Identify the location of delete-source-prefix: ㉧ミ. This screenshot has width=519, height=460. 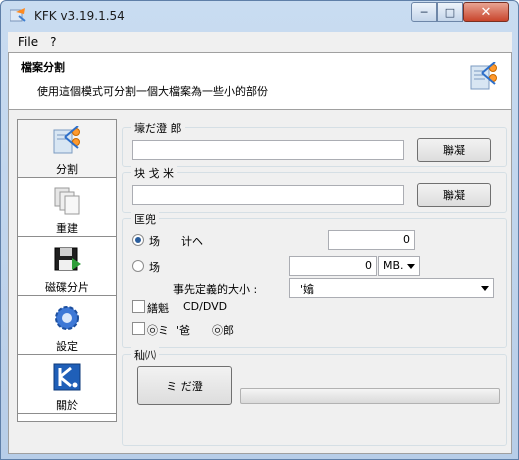
(158, 330).